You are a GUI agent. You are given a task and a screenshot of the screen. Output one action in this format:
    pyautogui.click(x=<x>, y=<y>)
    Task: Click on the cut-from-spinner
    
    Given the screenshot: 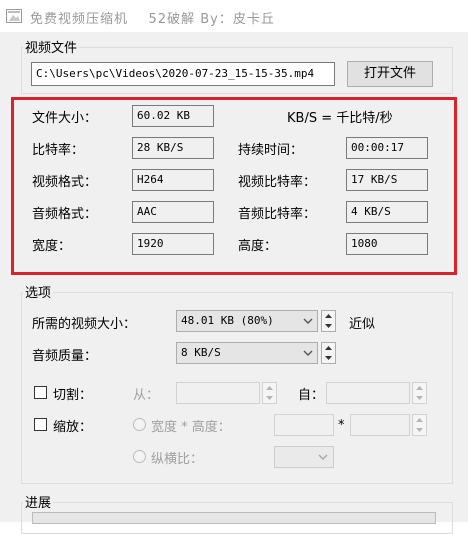 What is the action you would take?
    pyautogui.click(x=269, y=393)
    